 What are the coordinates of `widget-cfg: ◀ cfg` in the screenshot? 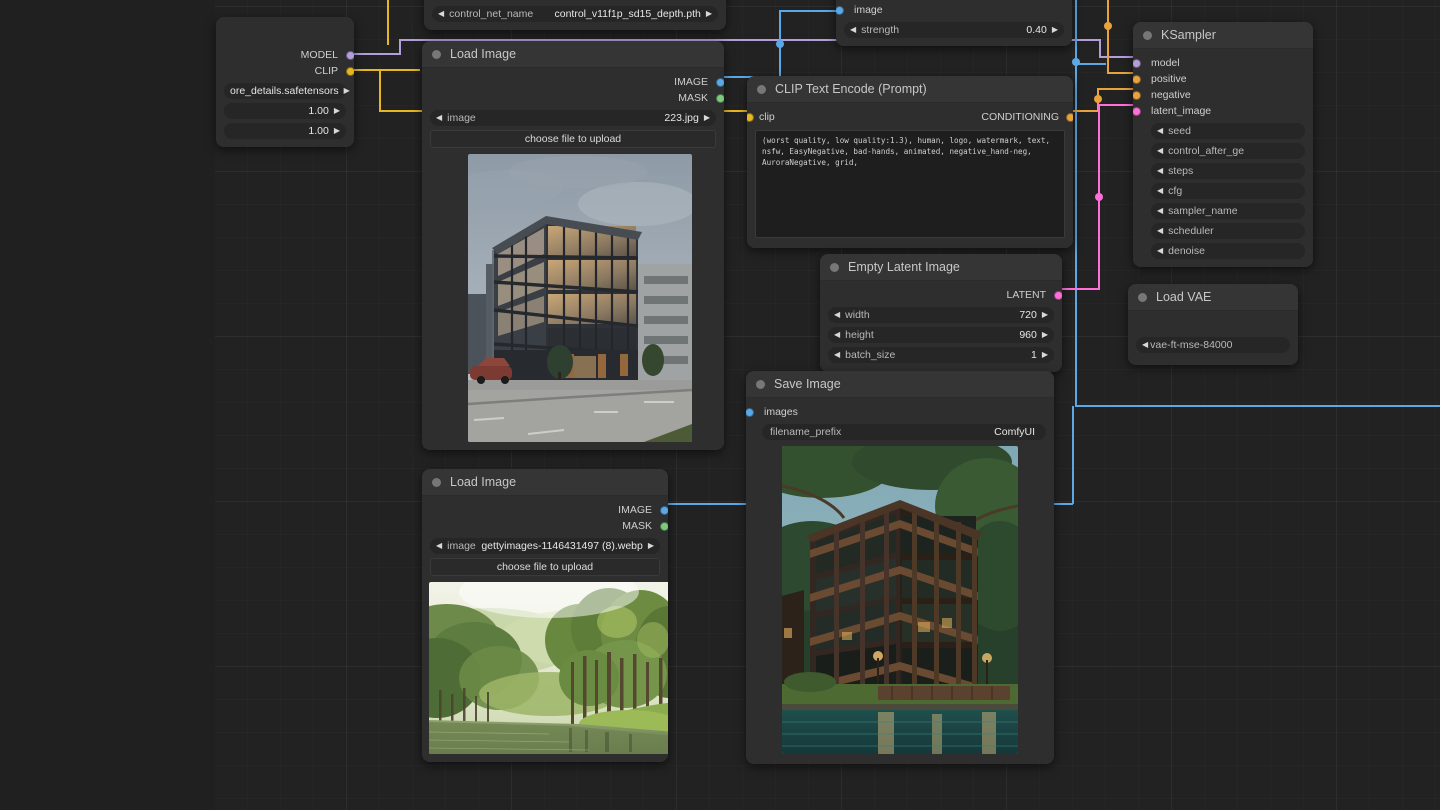 It's located at (1228, 191).